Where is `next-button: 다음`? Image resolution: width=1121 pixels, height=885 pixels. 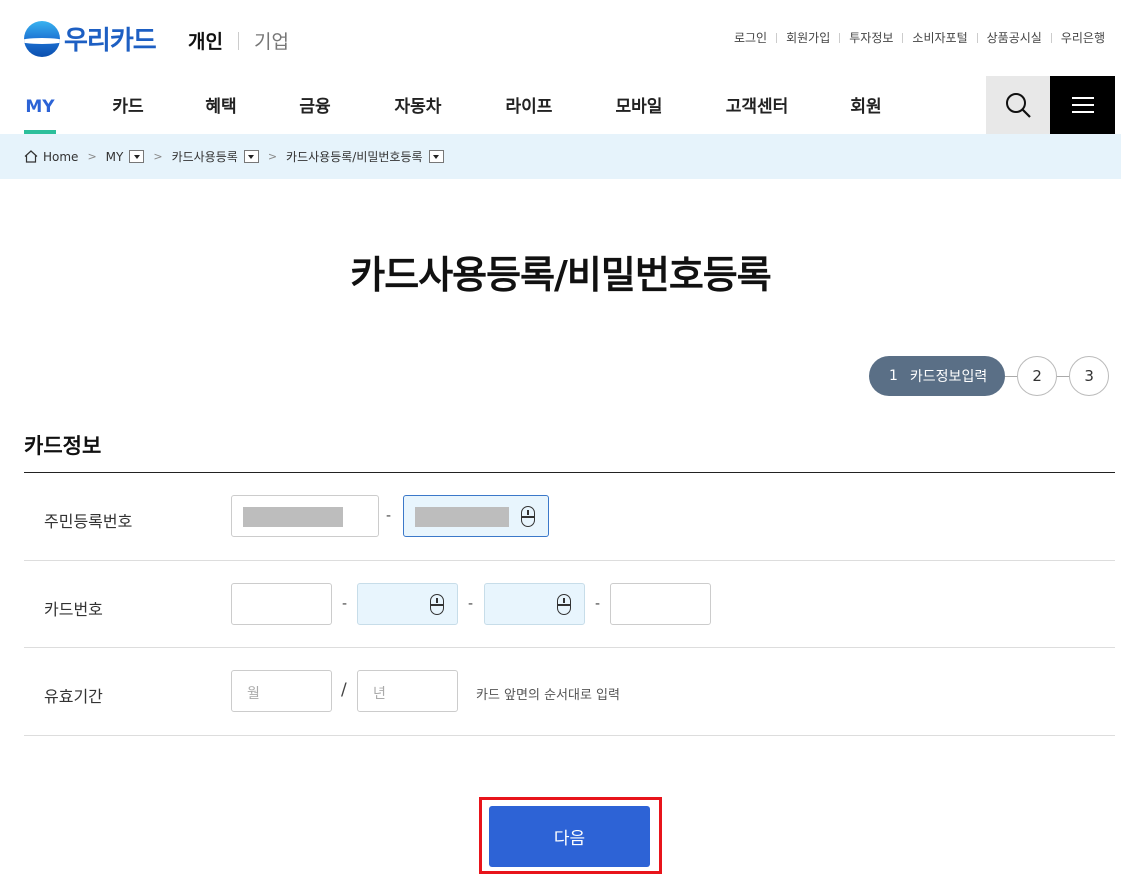 next-button: 다음 is located at coordinates (569, 836).